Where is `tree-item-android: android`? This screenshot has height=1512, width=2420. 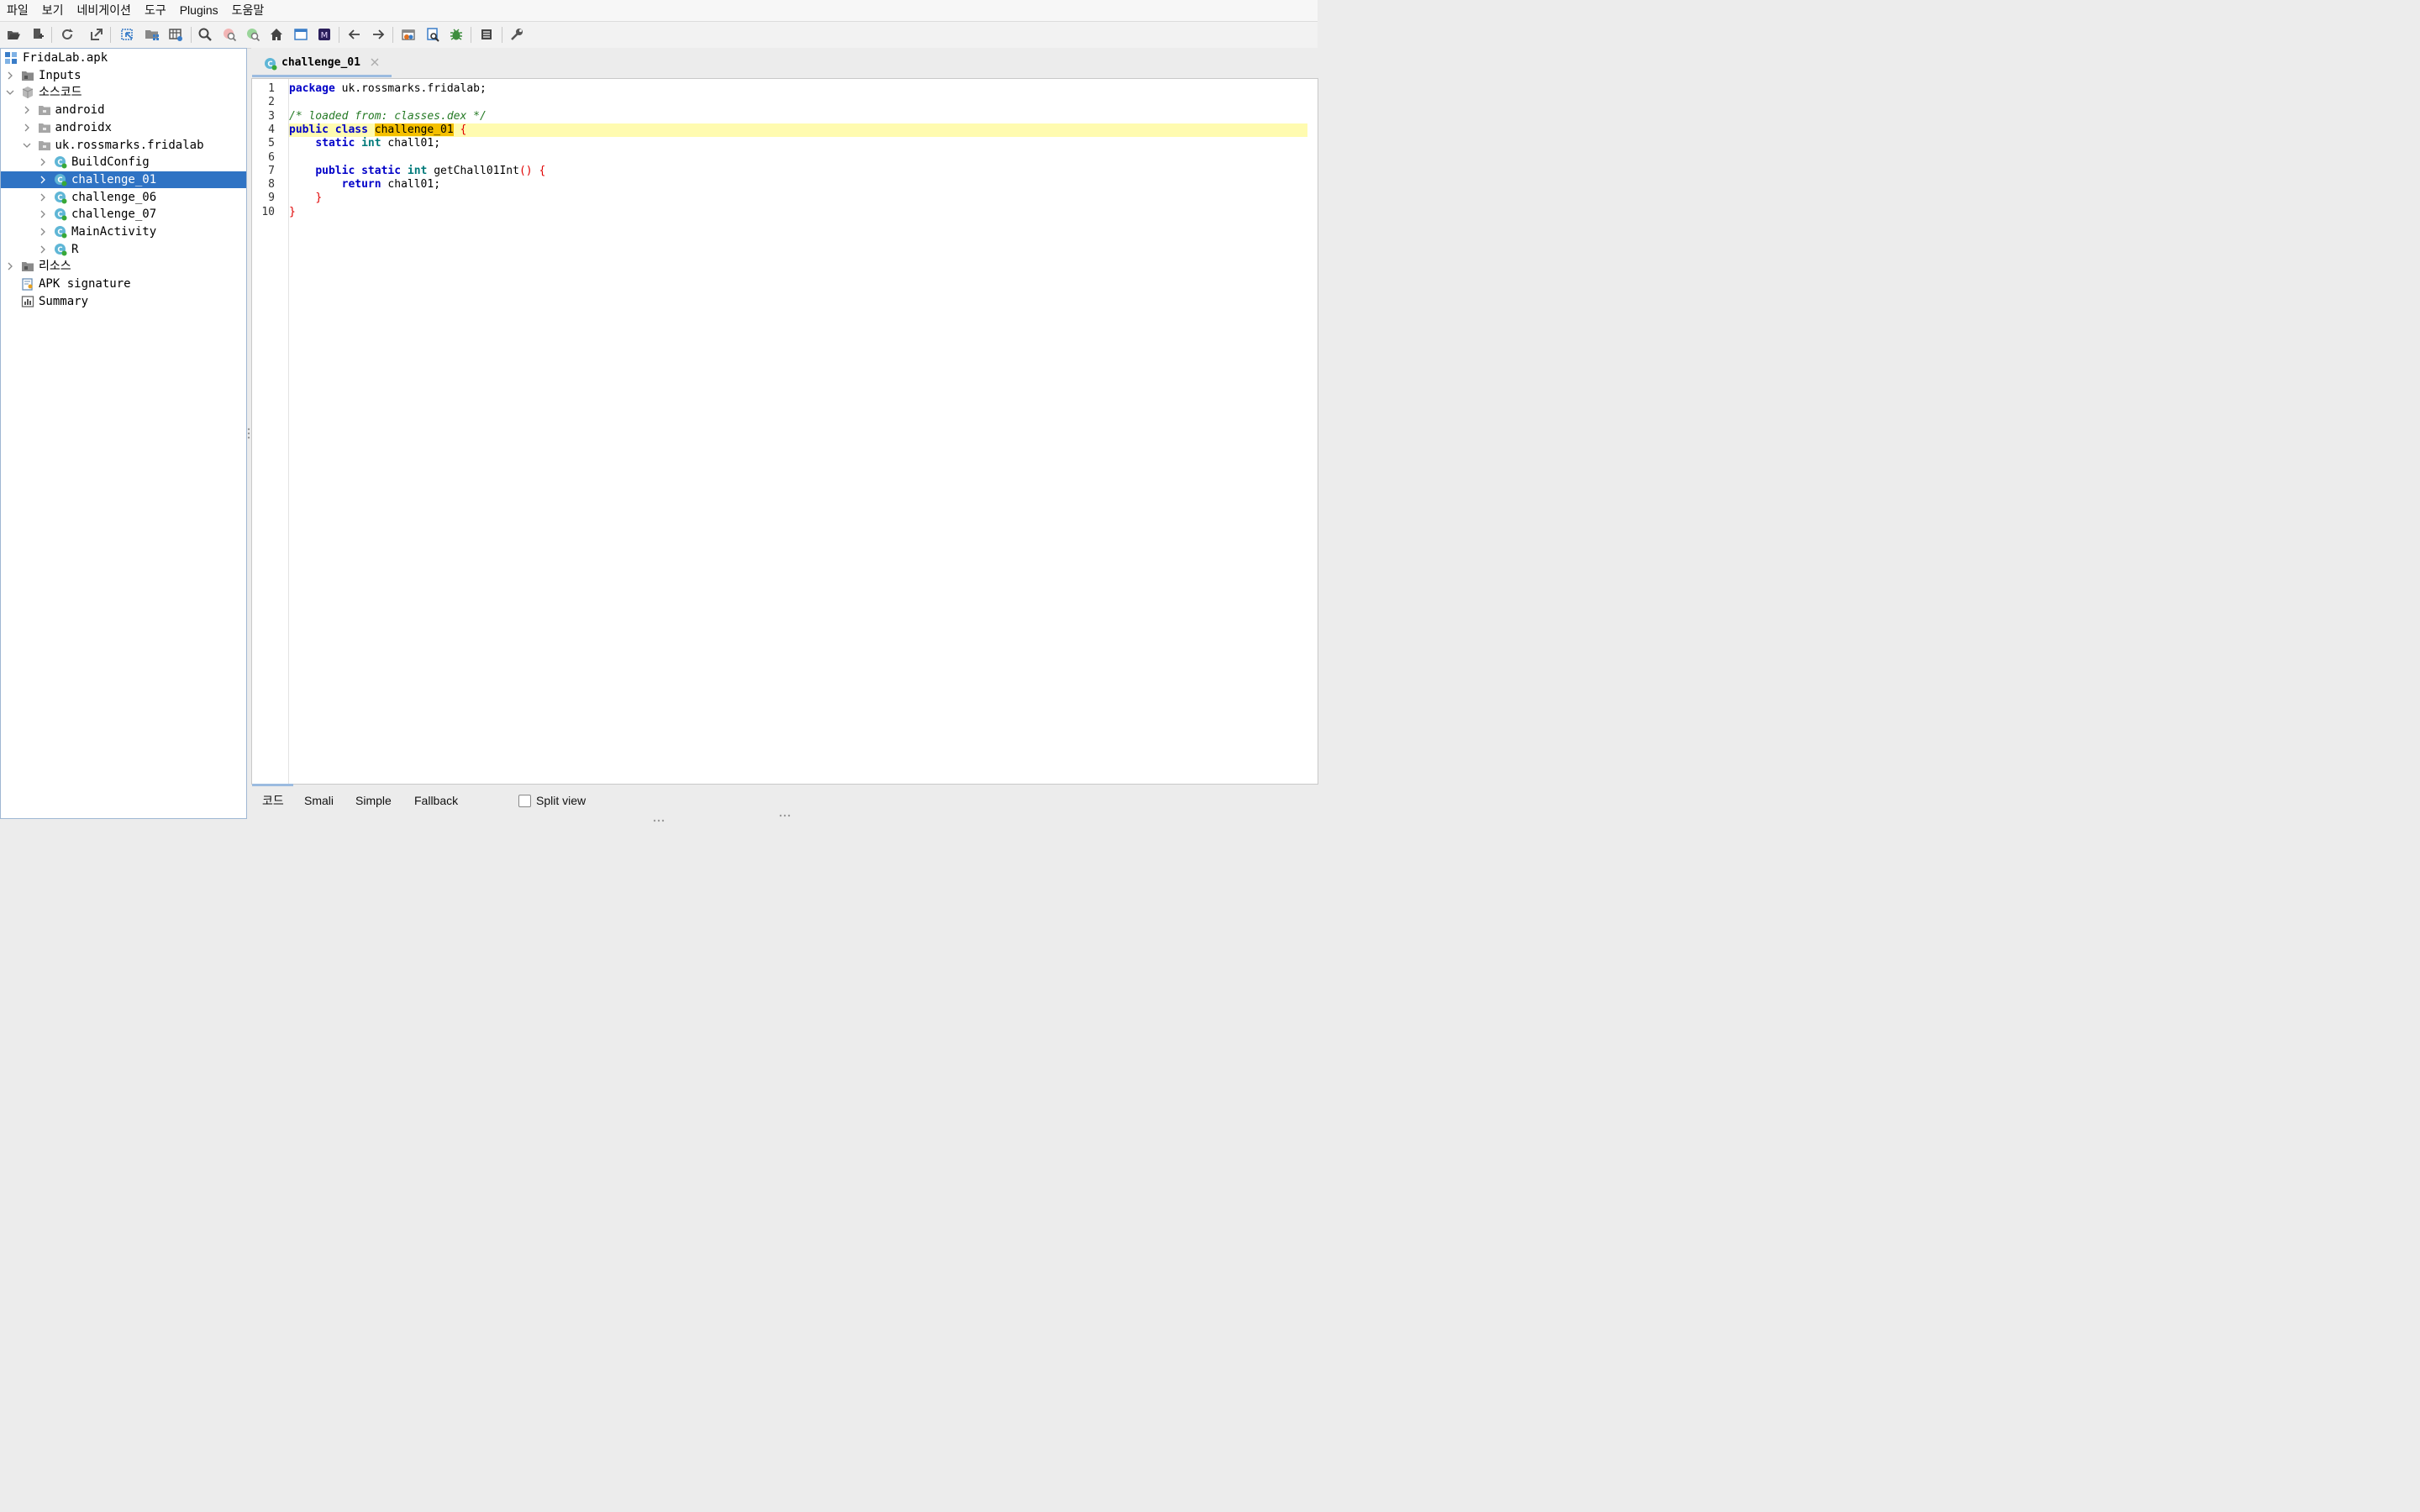
tree-item-android: android is located at coordinates (124, 110).